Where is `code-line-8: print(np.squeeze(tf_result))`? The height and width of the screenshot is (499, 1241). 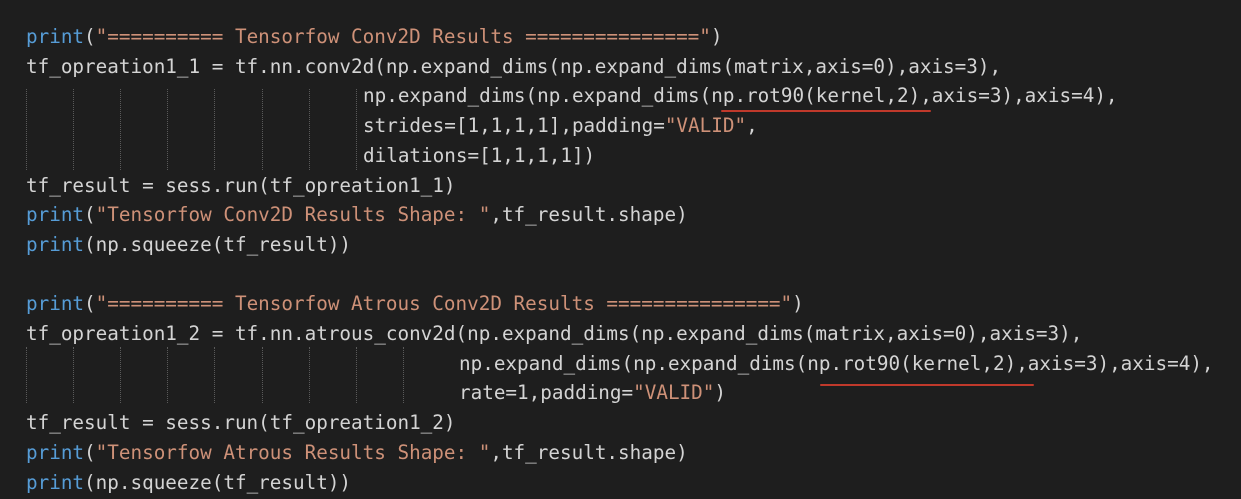 code-line-8: print(np.squeeze(tf_result)) is located at coordinates (189, 244).